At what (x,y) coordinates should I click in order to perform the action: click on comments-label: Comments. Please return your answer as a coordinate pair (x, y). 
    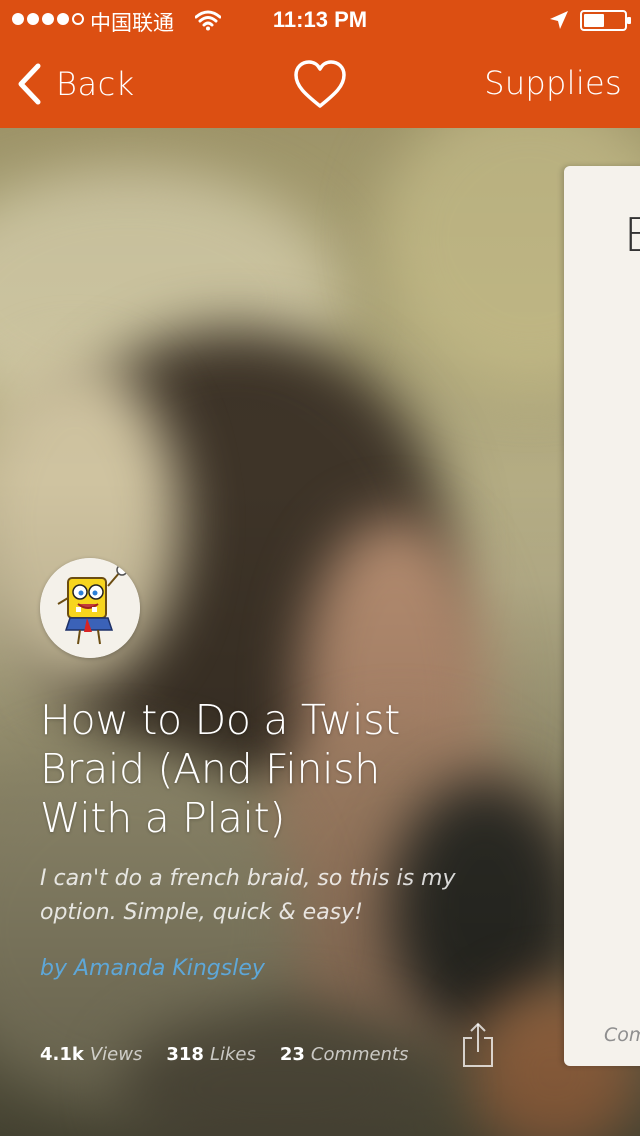
    Looking at the image, I should click on (359, 1054).